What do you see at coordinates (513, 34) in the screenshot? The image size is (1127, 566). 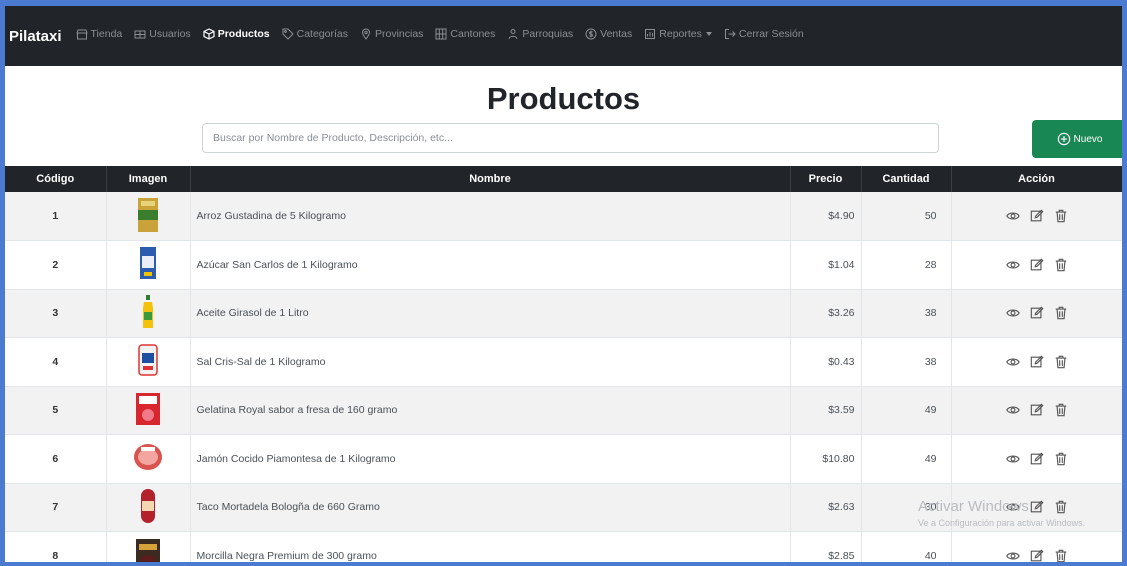 I see `people-icon` at bounding box center [513, 34].